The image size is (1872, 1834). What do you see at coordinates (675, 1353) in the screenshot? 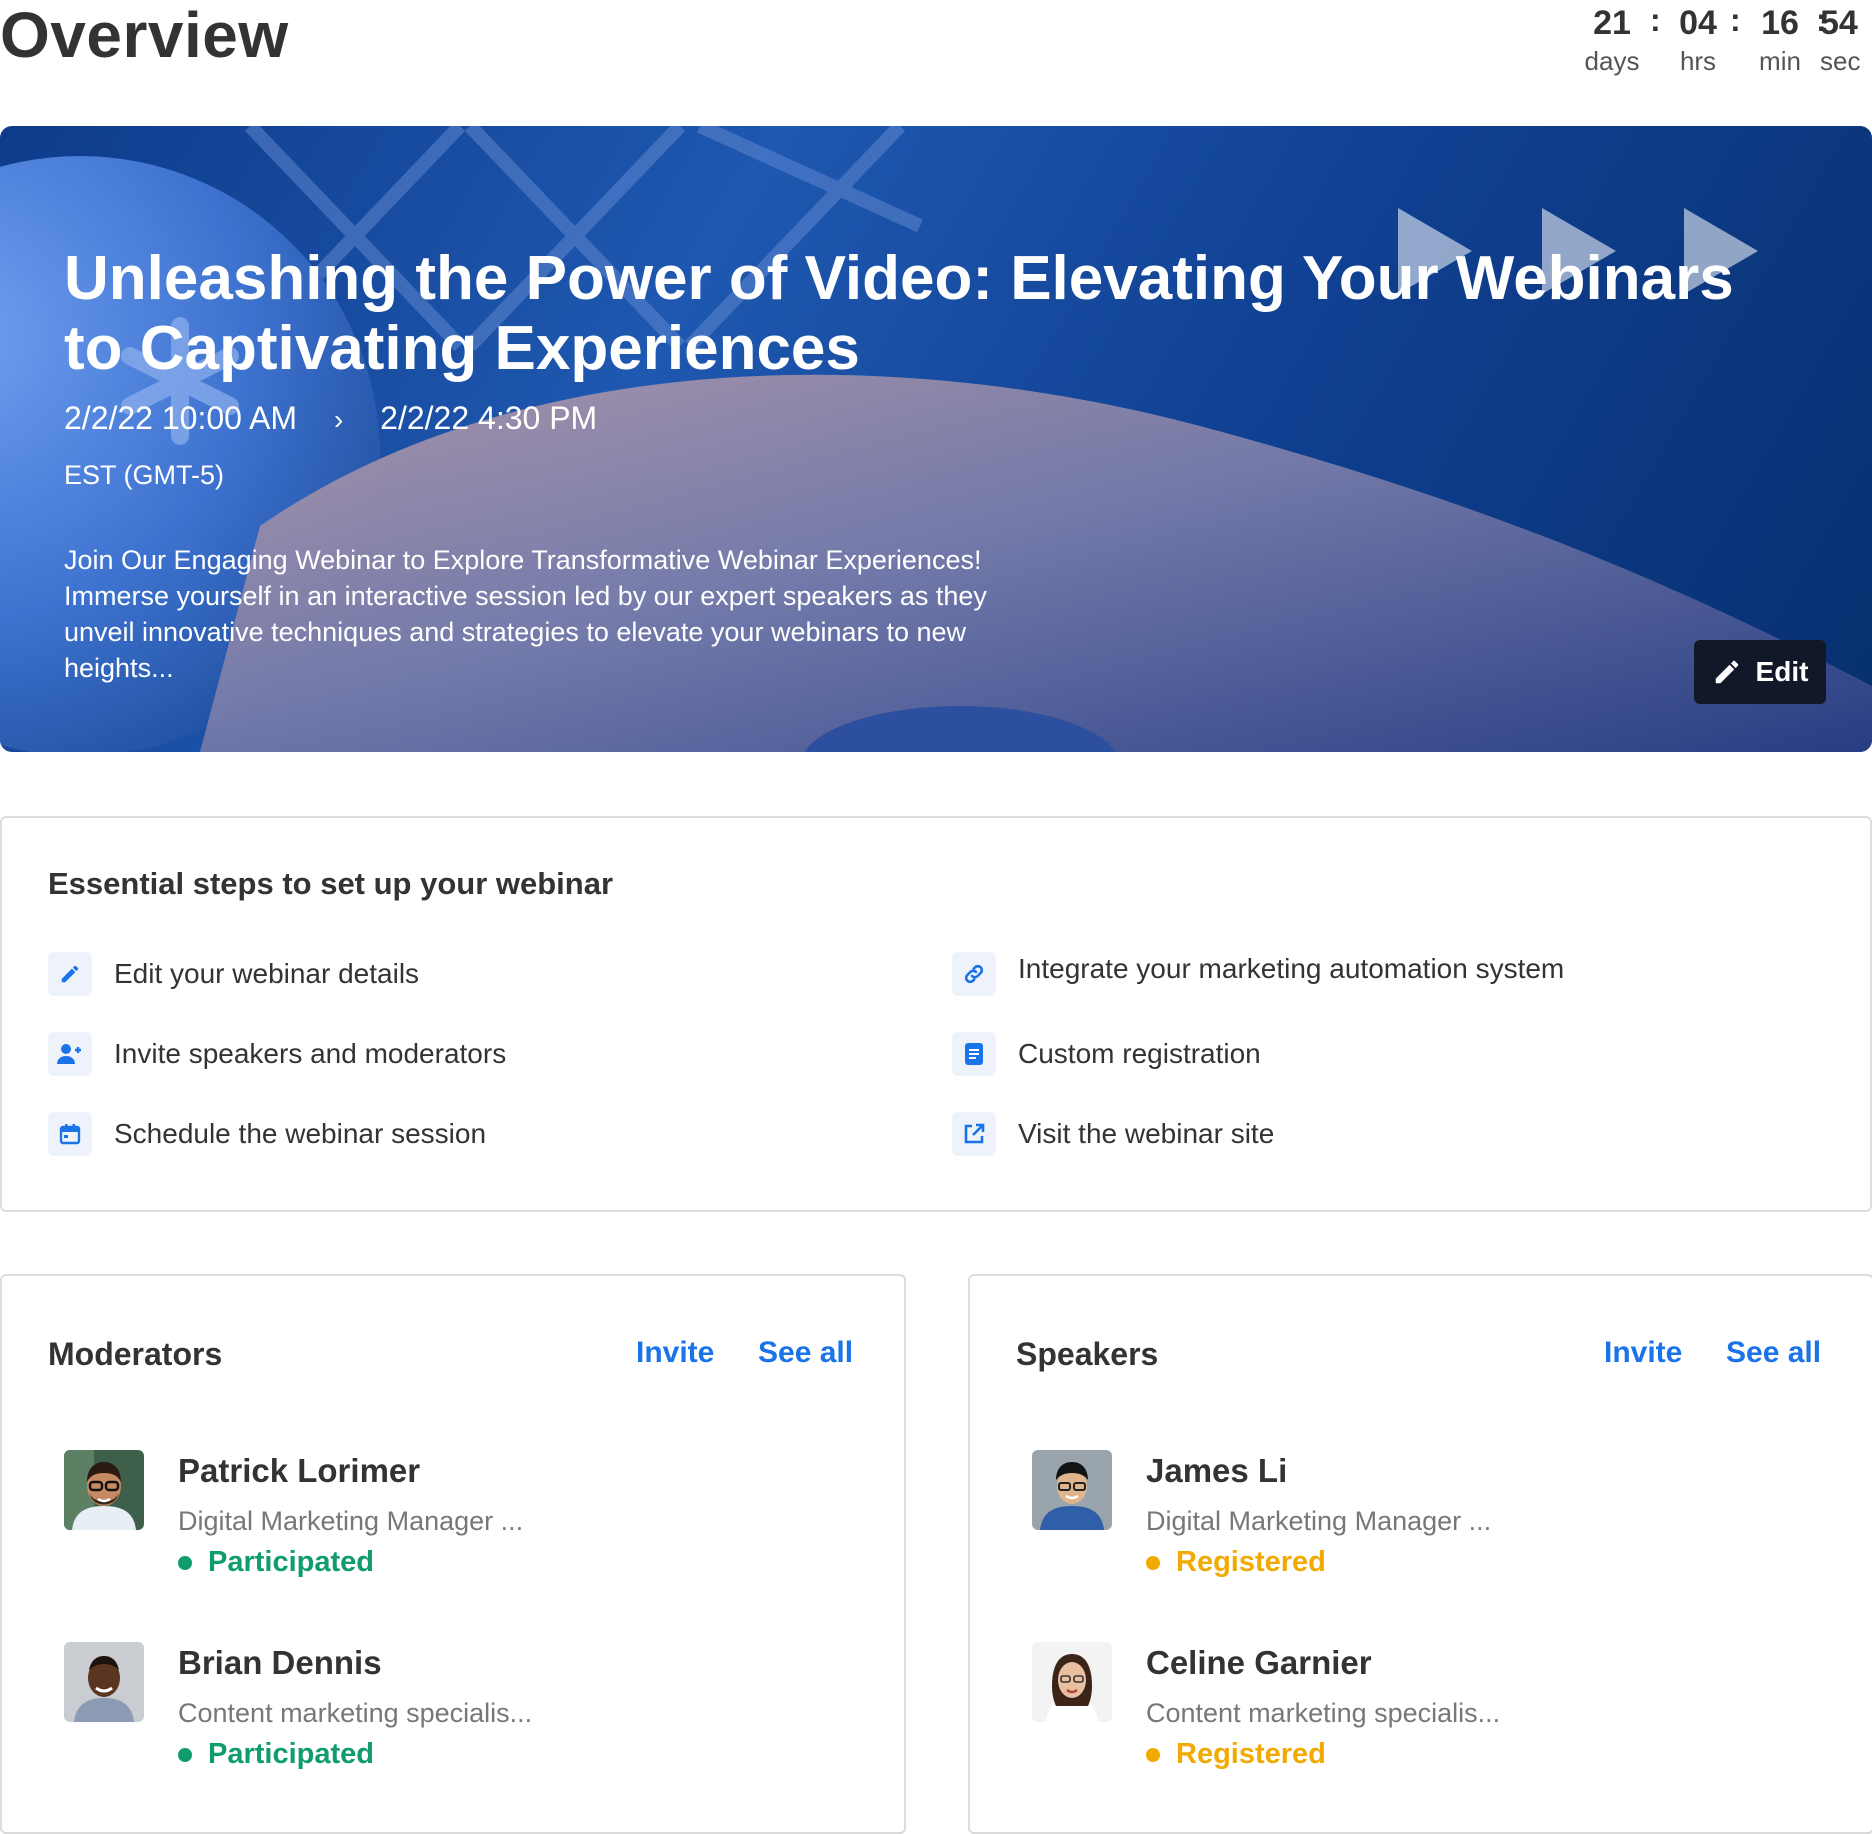
I see `invite-moderators-link: Invite` at bounding box center [675, 1353].